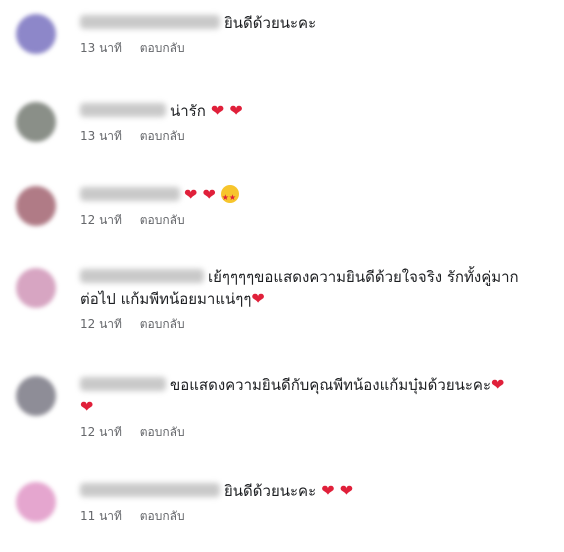 This screenshot has width=564, height=552. Describe the element at coordinates (229, 197) in the screenshot. I see `star-struck-emoji-icon` at that location.